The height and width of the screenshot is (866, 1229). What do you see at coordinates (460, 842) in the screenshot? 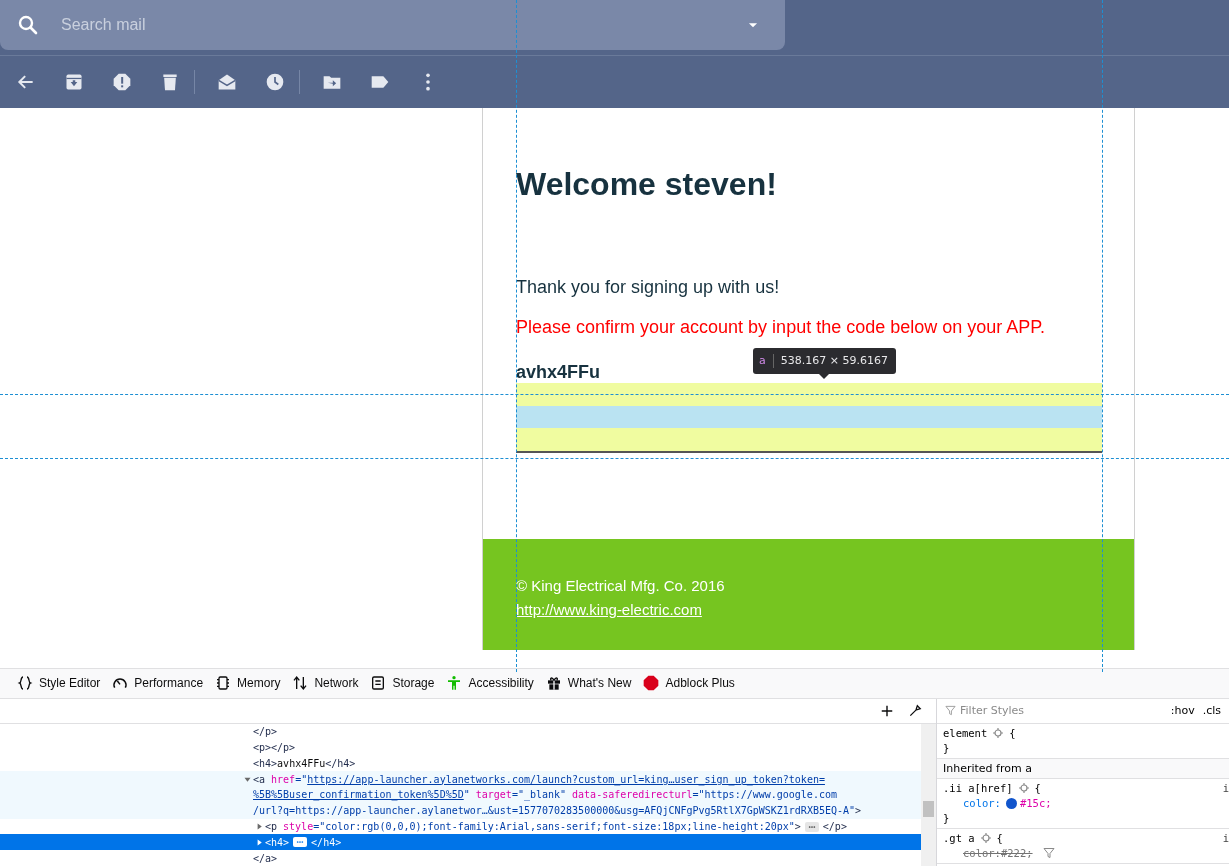
I see `markup-row: <h4> </h4>` at bounding box center [460, 842].